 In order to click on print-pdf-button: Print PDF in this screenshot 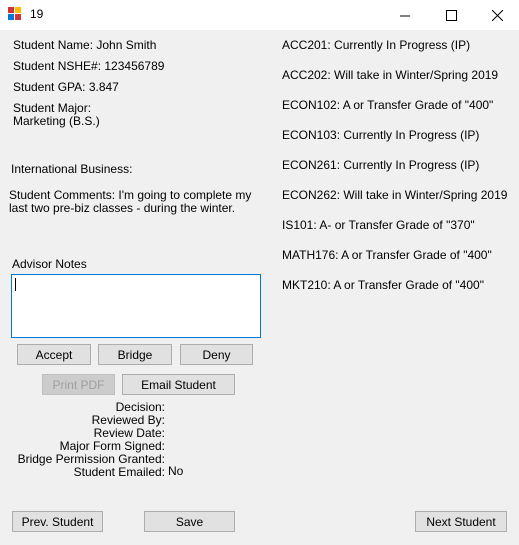, I will do `click(78, 384)`.